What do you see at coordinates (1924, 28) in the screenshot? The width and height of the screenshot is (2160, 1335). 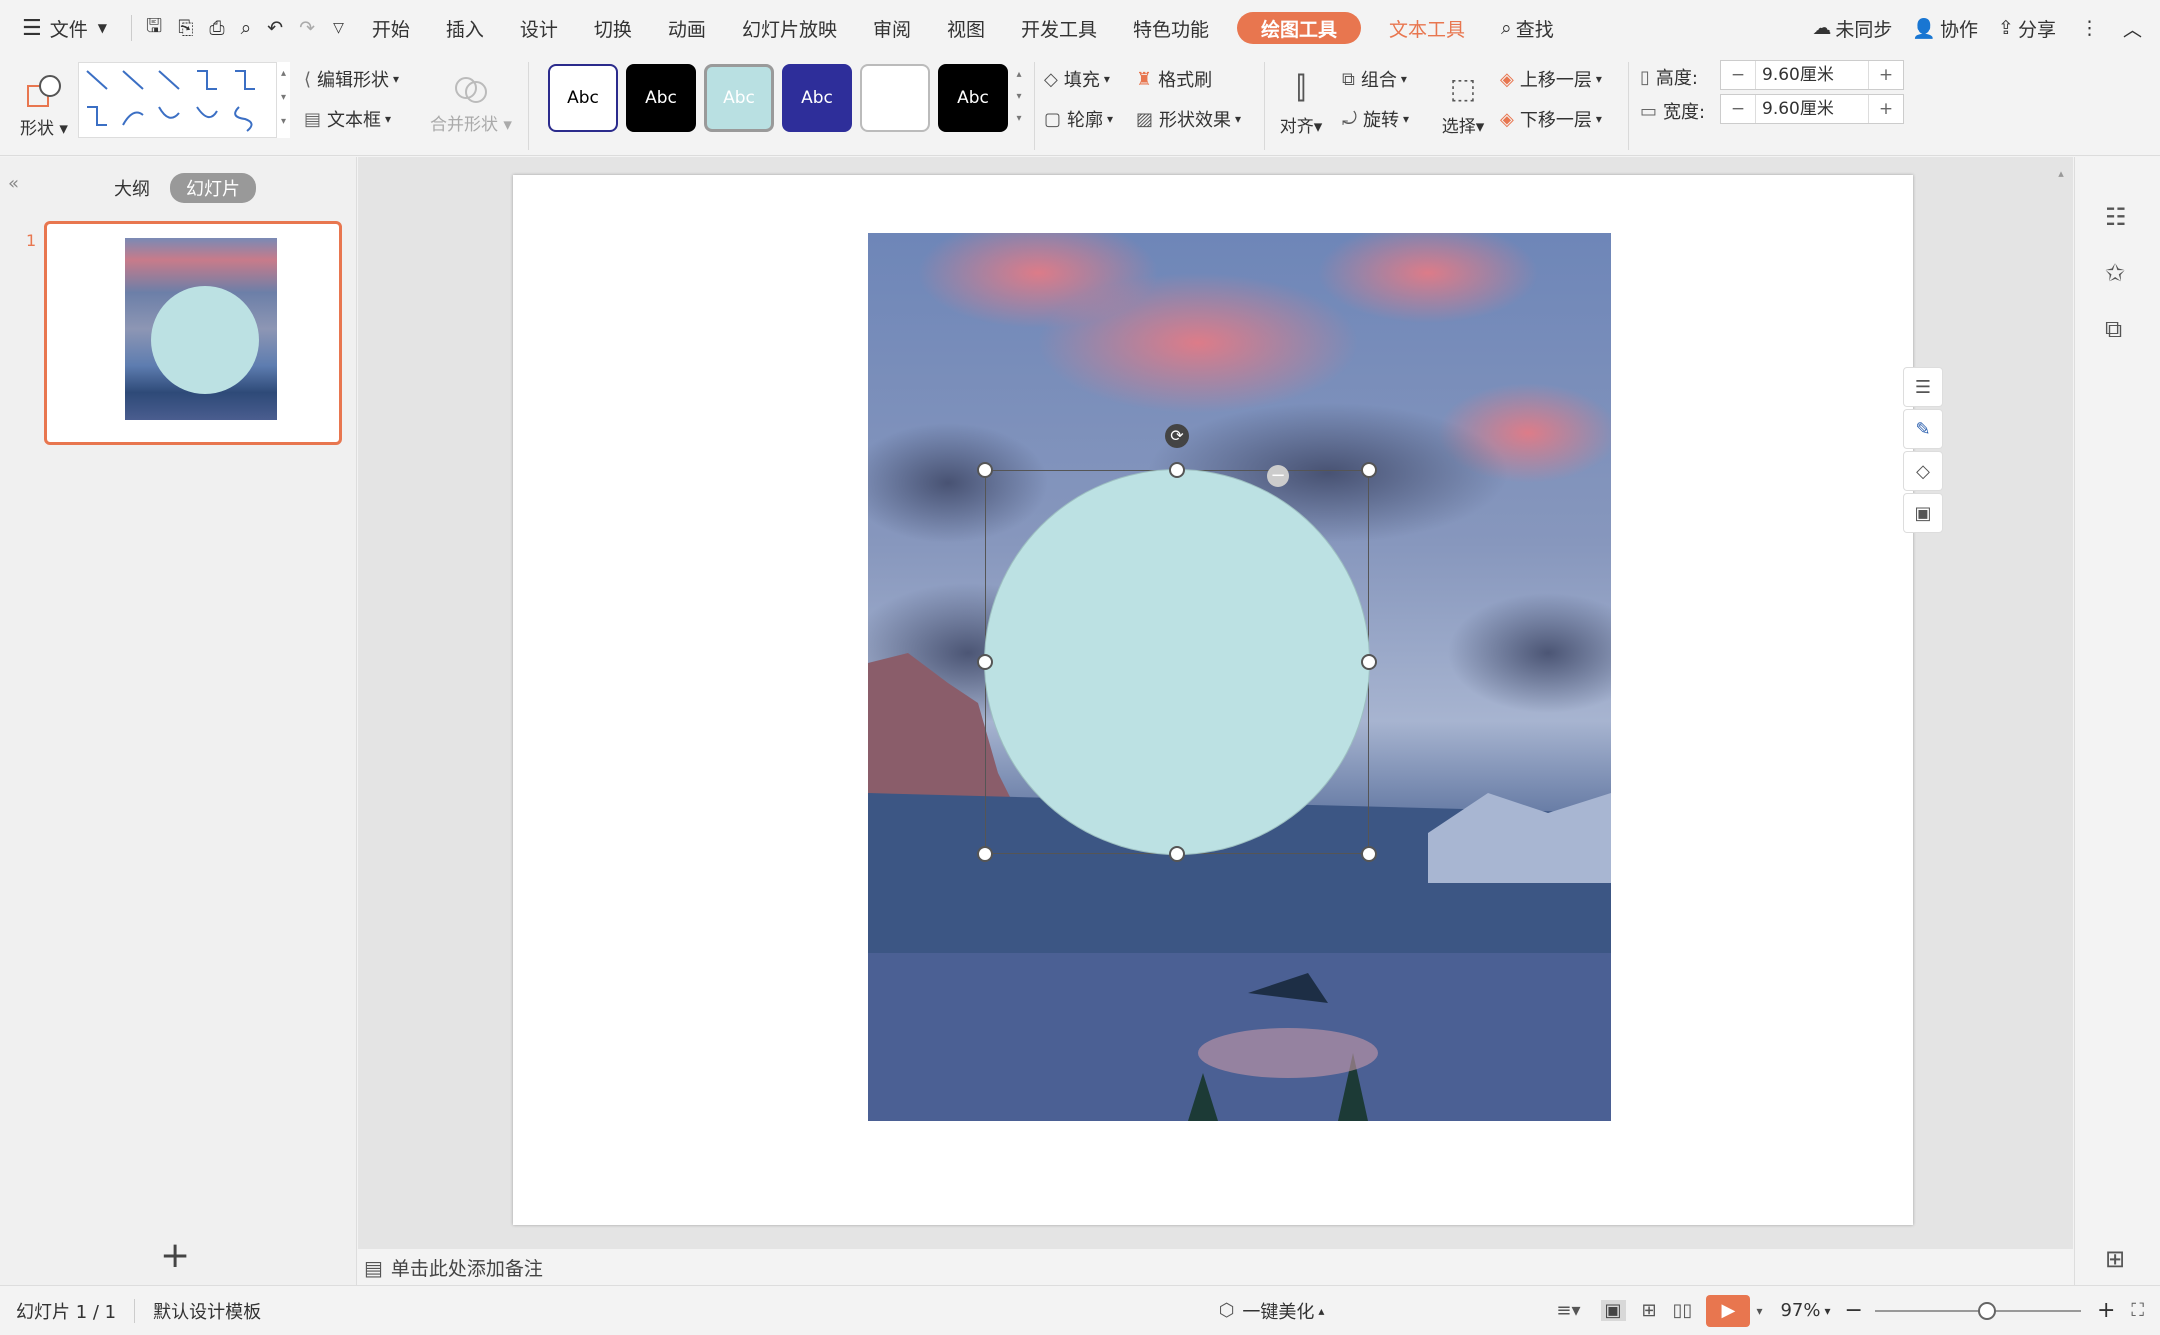 I see `user-icon: 👤` at bounding box center [1924, 28].